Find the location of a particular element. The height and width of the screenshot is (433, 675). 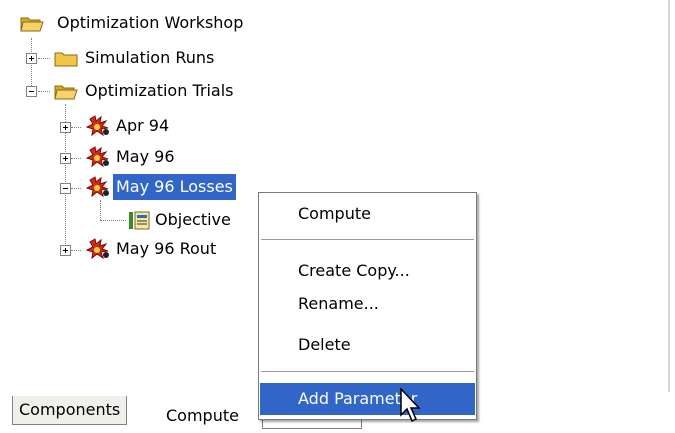

tree-label-root: Optimization Workshop is located at coordinates (150, 22).